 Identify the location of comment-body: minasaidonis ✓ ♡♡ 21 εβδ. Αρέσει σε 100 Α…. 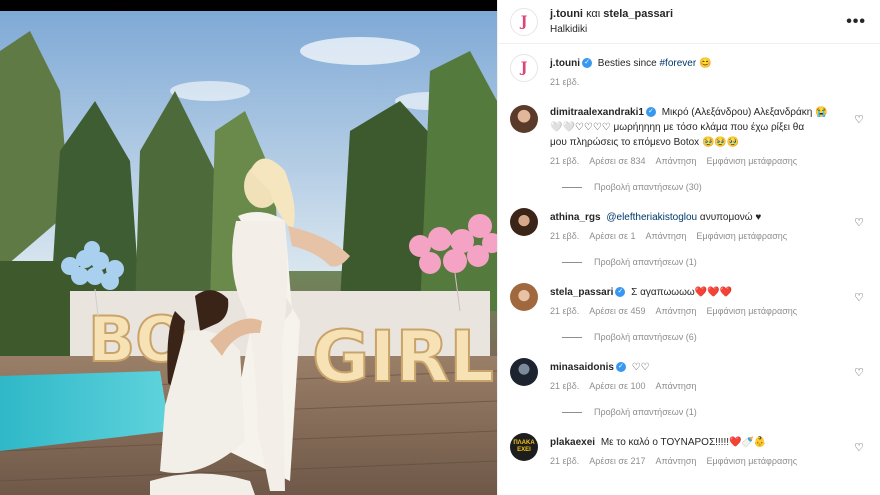
(708, 374).